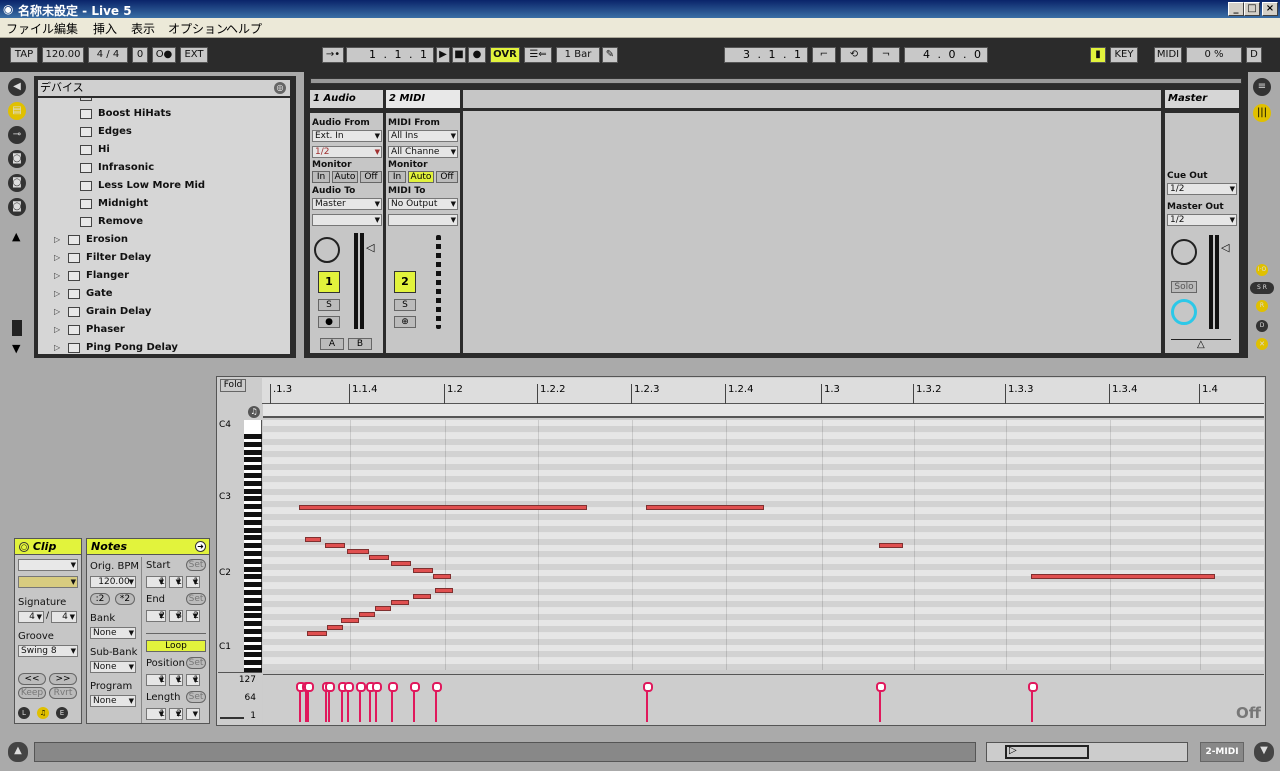 This screenshot has width=1280, height=771. Describe the element at coordinates (443, 55) in the screenshot. I see `play-icon: ▶` at that location.